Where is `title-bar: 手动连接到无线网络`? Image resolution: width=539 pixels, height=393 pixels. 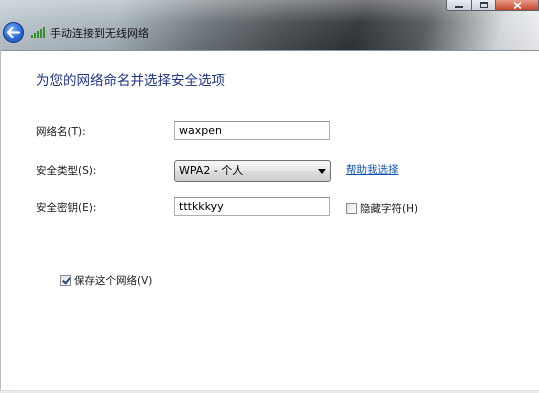
title-bar: 手动连接到无线网络 is located at coordinates (269, 25).